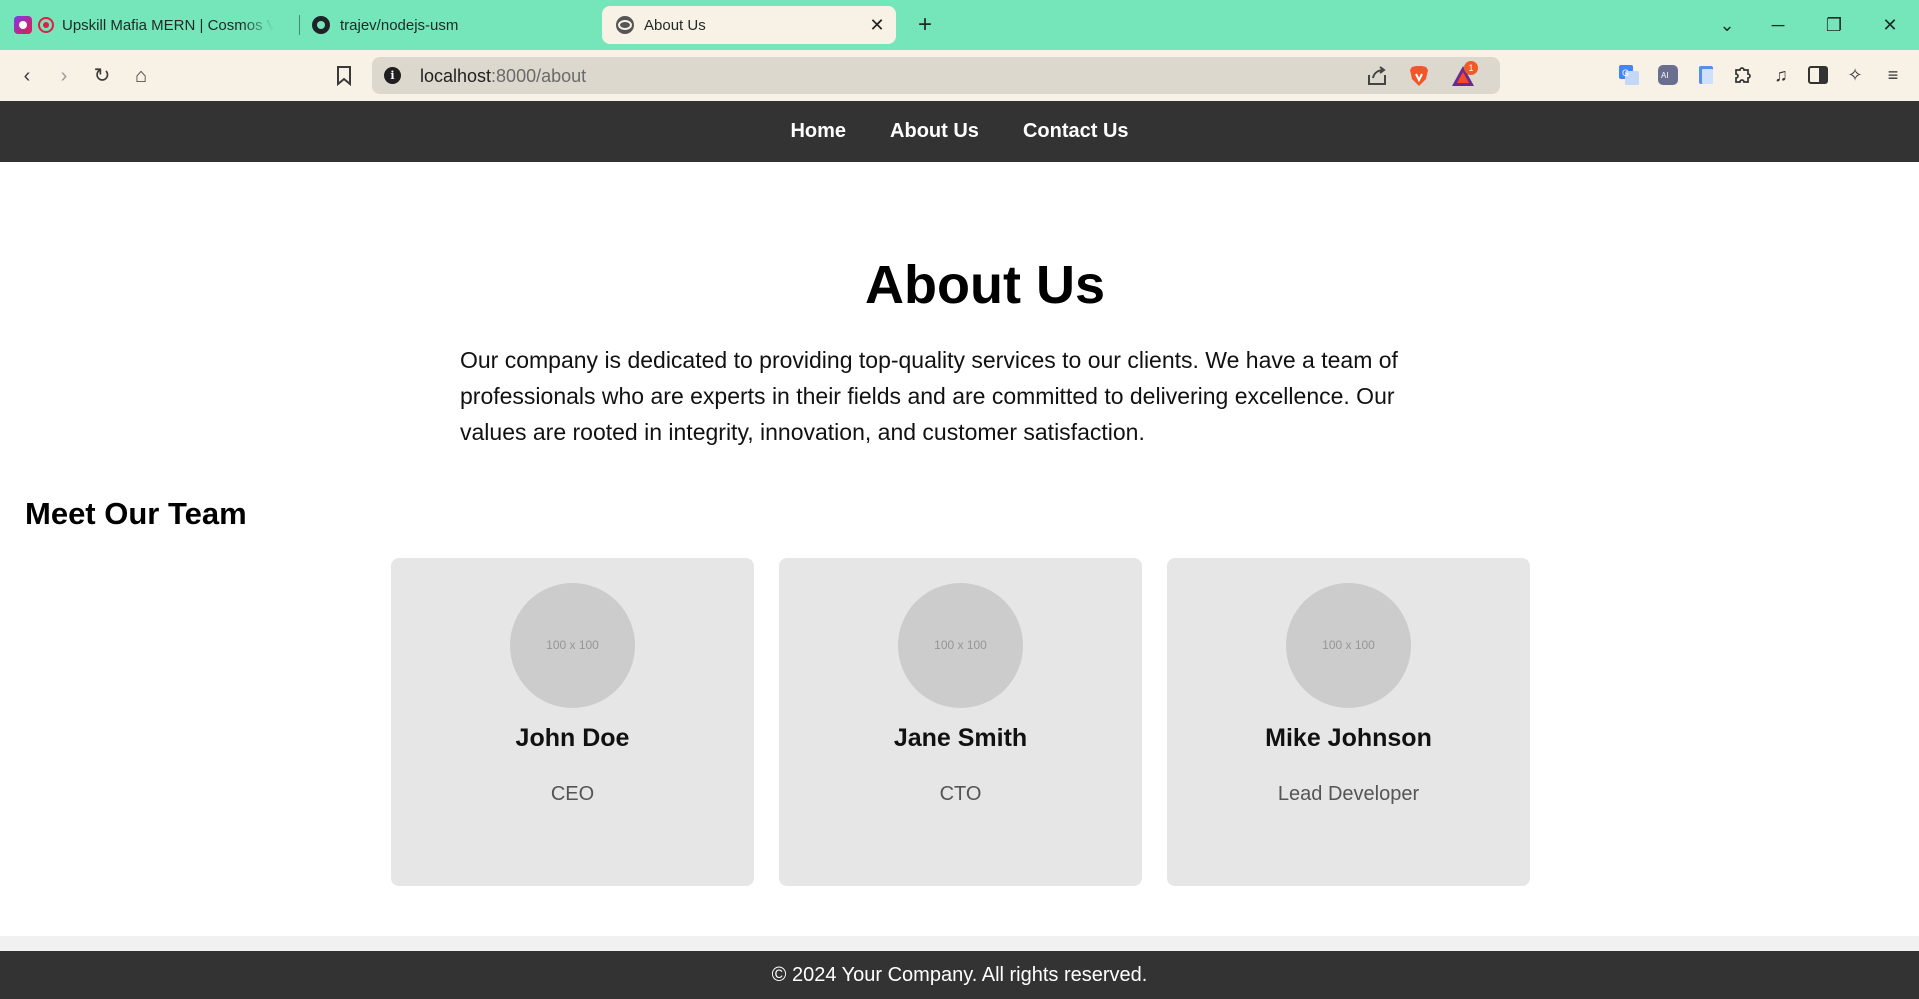  Describe the element at coordinates (64, 76) in the screenshot. I see `forward-icon: ›` at that location.